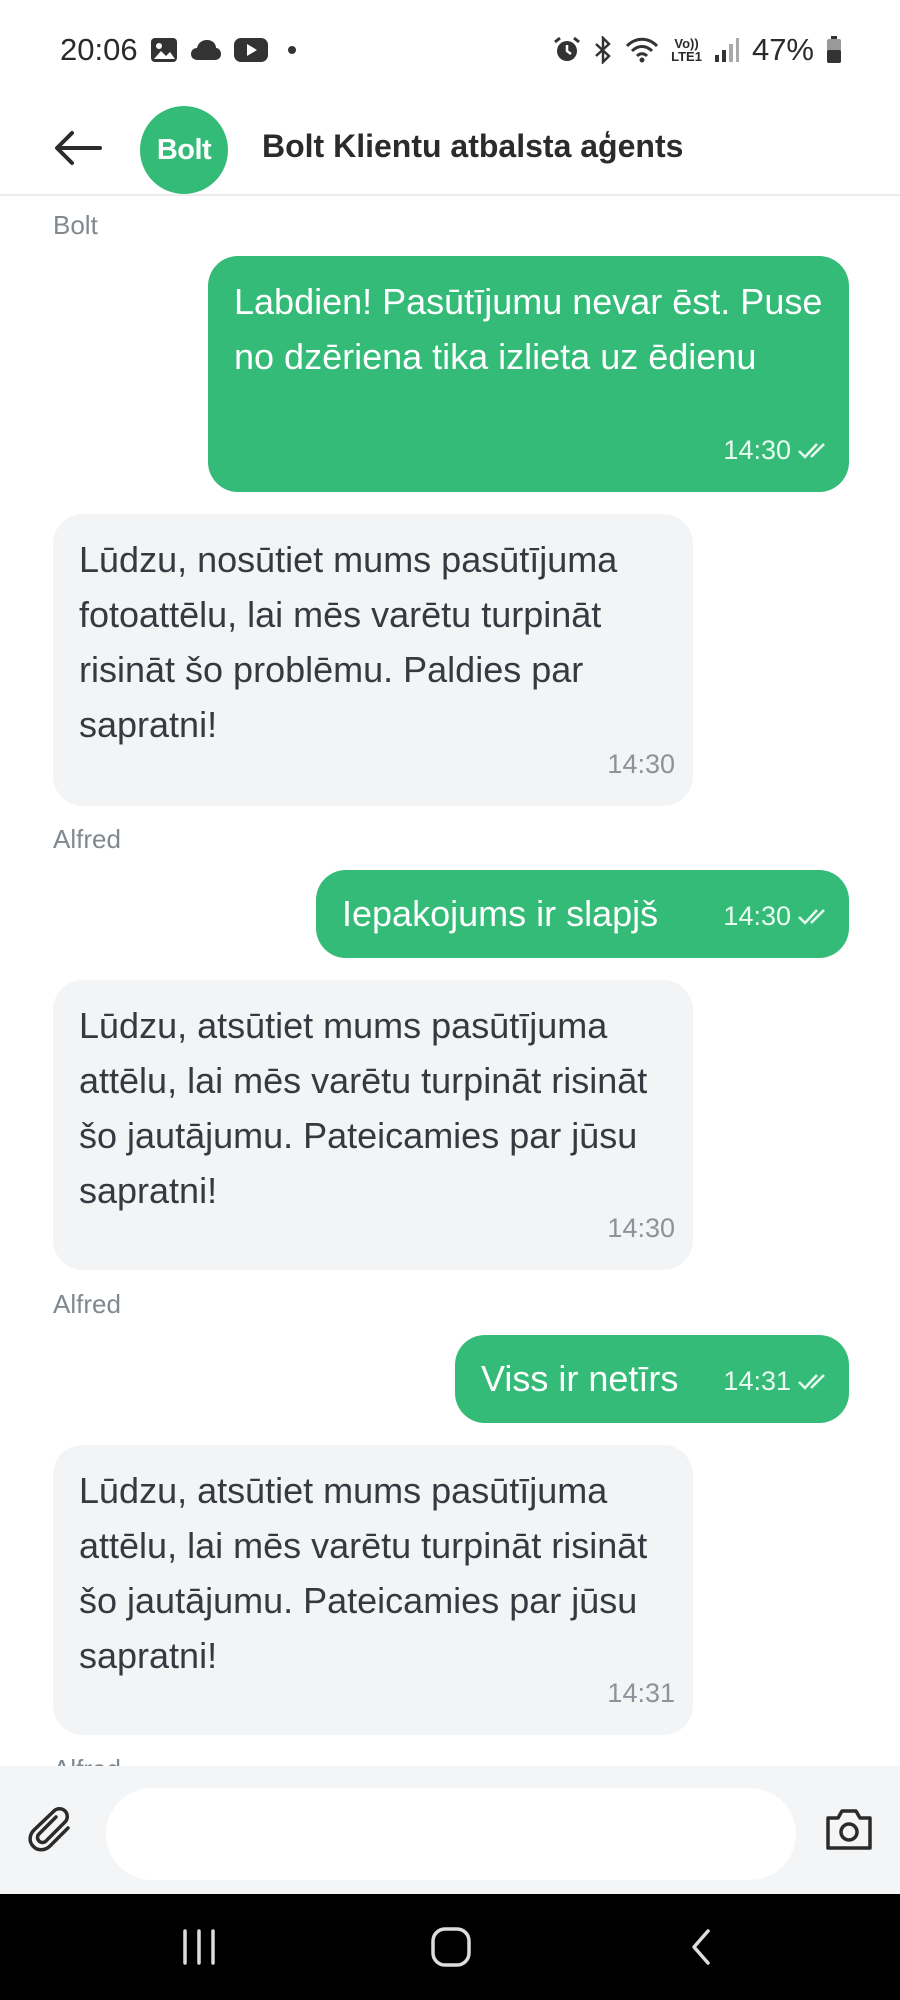 Image resolution: width=900 pixels, height=2000 pixels. I want to click on notification-dot-icon, so click(291, 50).